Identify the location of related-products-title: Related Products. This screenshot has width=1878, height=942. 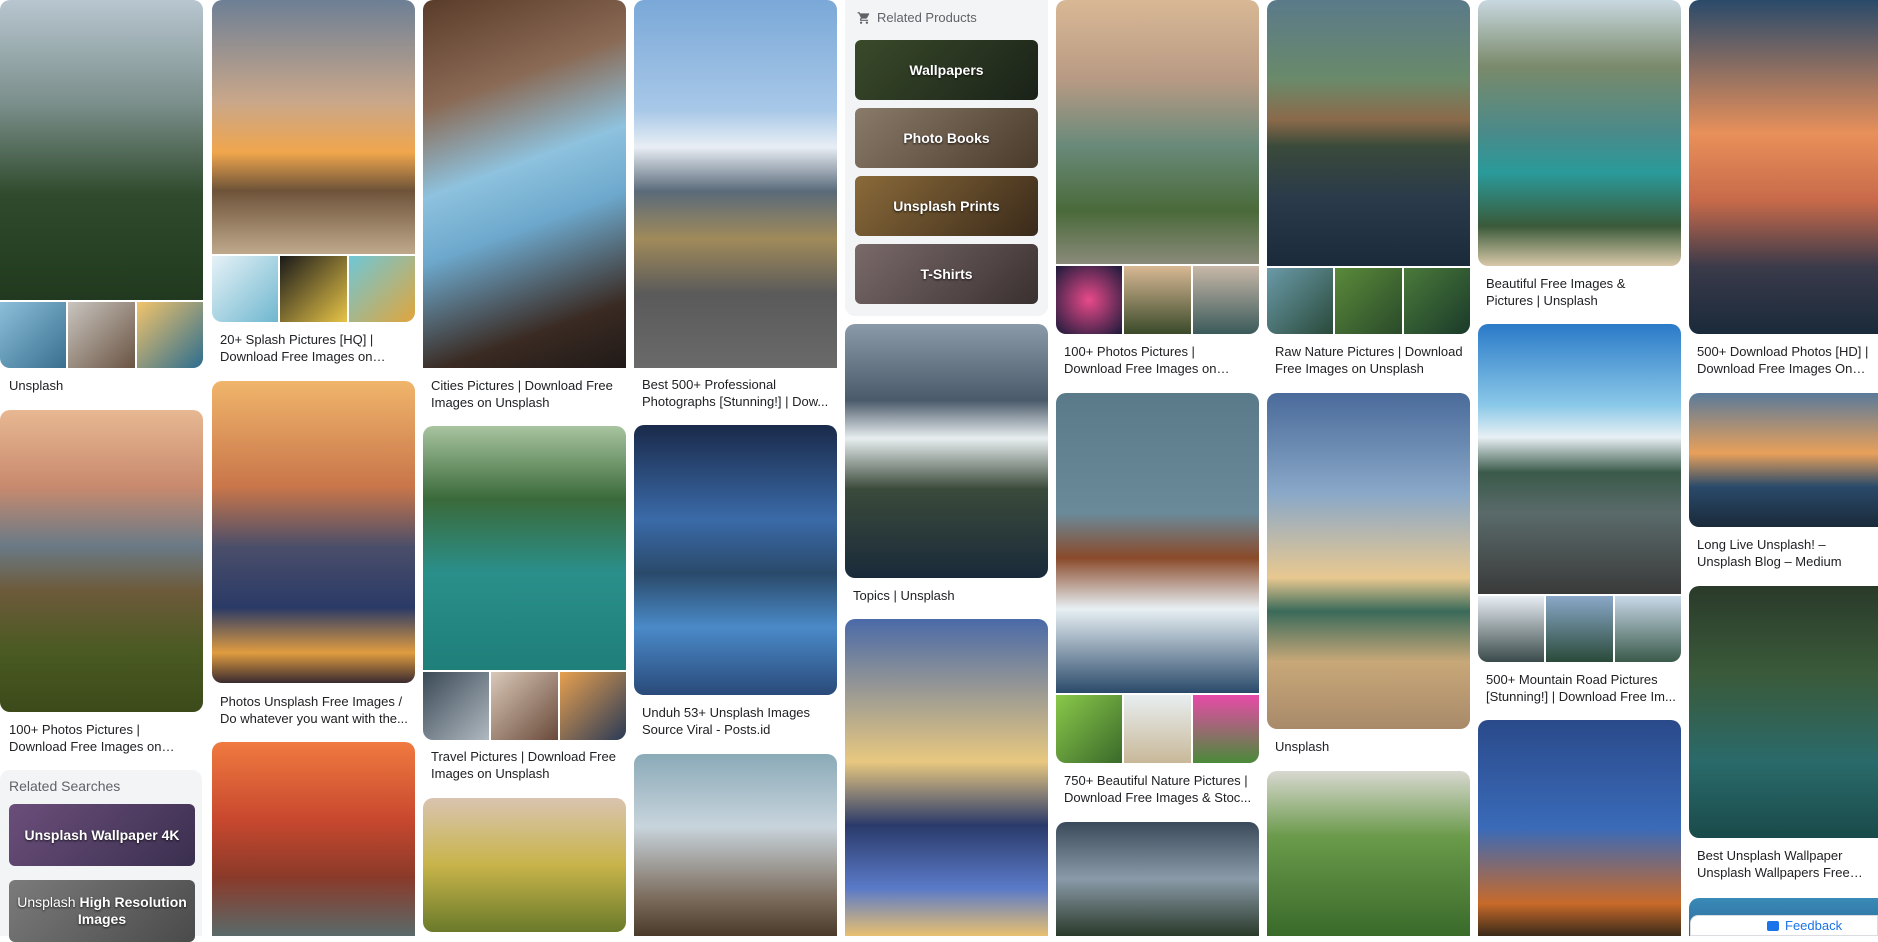
(927, 17).